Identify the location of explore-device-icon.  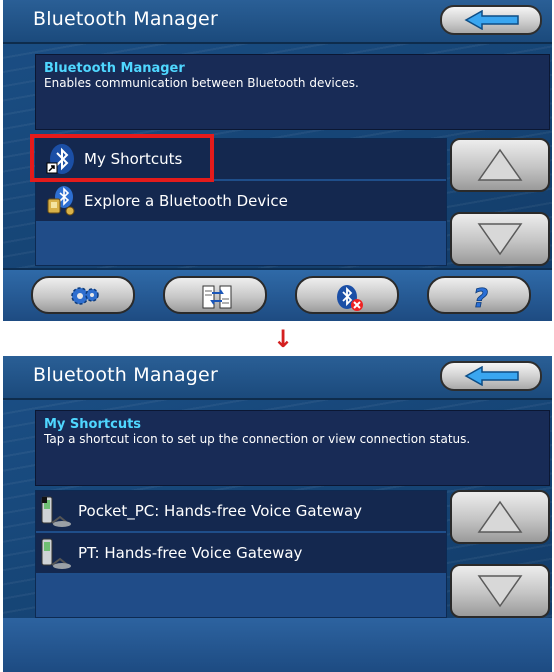
(61, 203).